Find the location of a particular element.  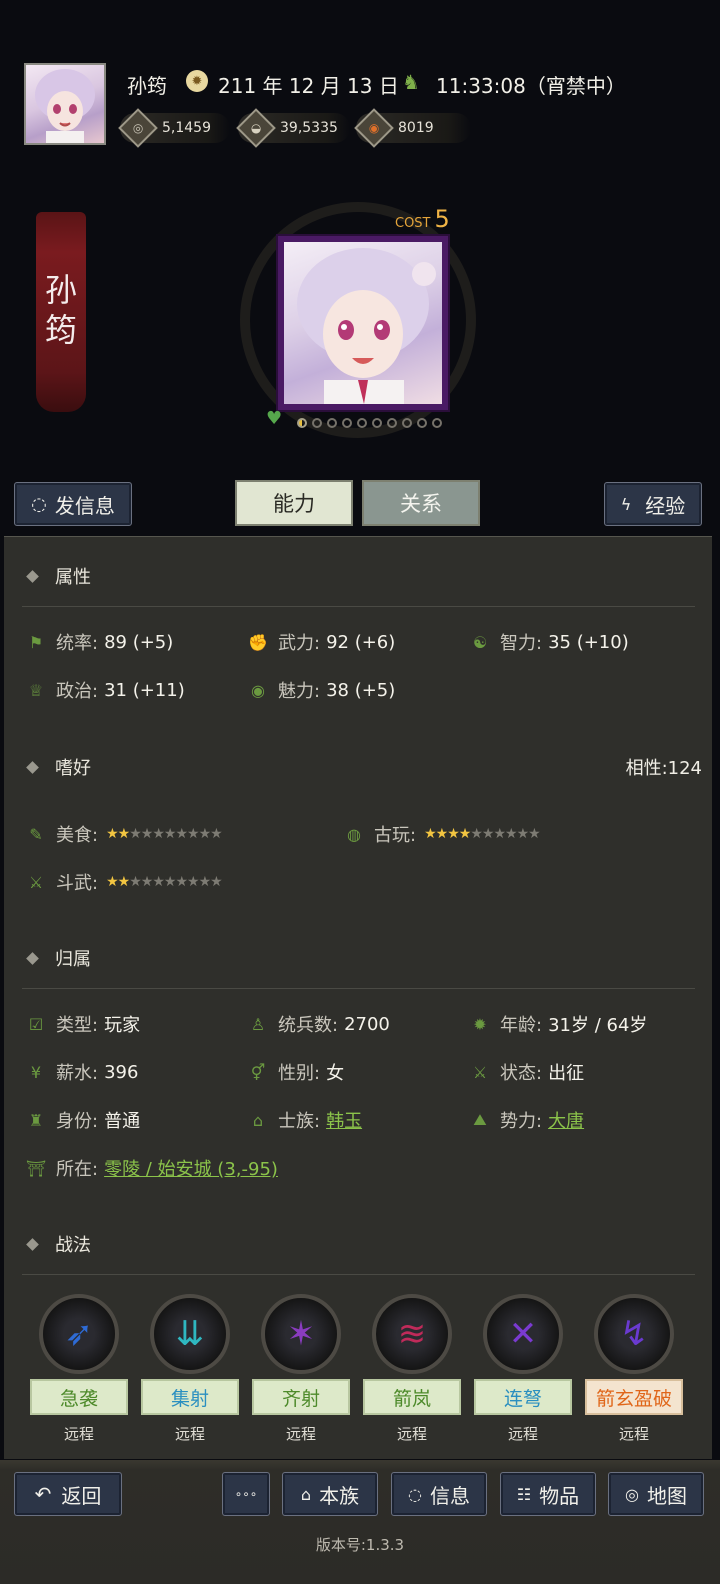

jade-disc-icon: ◍ is located at coordinates (354, 834).